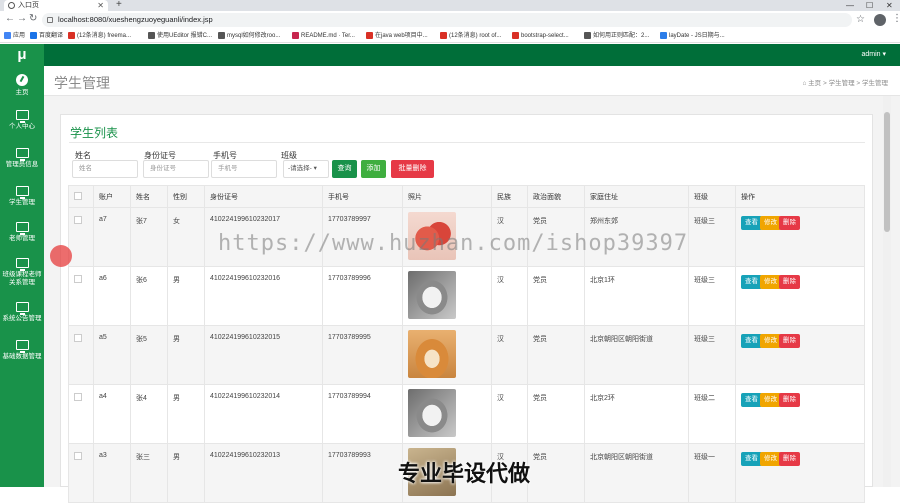 The height and width of the screenshot is (503, 900). I want to click on close-tab-icon: ✕, so click(100, 5).